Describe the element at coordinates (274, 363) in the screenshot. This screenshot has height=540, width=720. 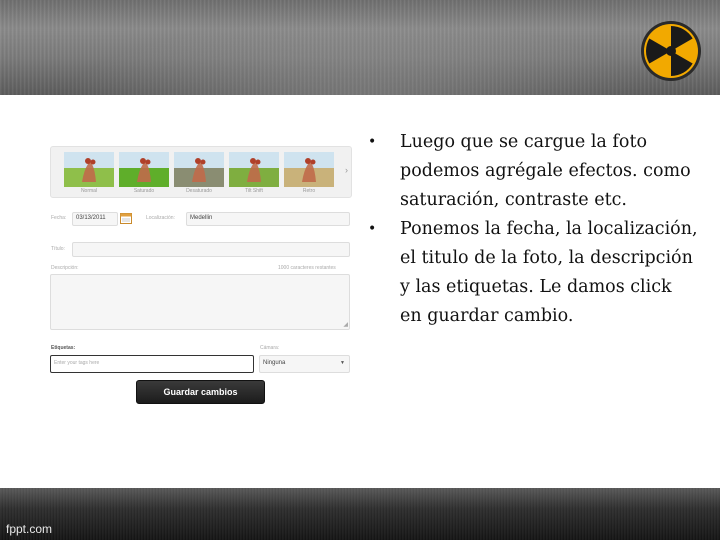
I see `camera-select-value: Ninguna` at that location.